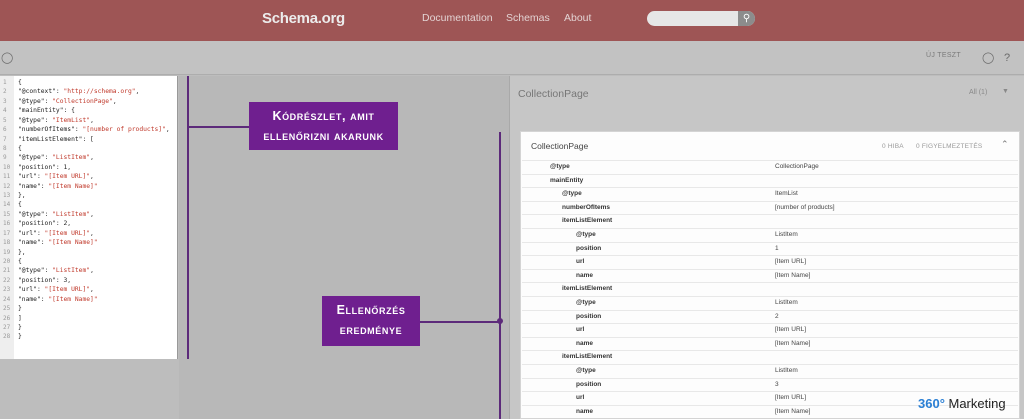 This screenshot has width=1024, height=419. I want to click on nav-schemas: Schemas, so click(528, 18).